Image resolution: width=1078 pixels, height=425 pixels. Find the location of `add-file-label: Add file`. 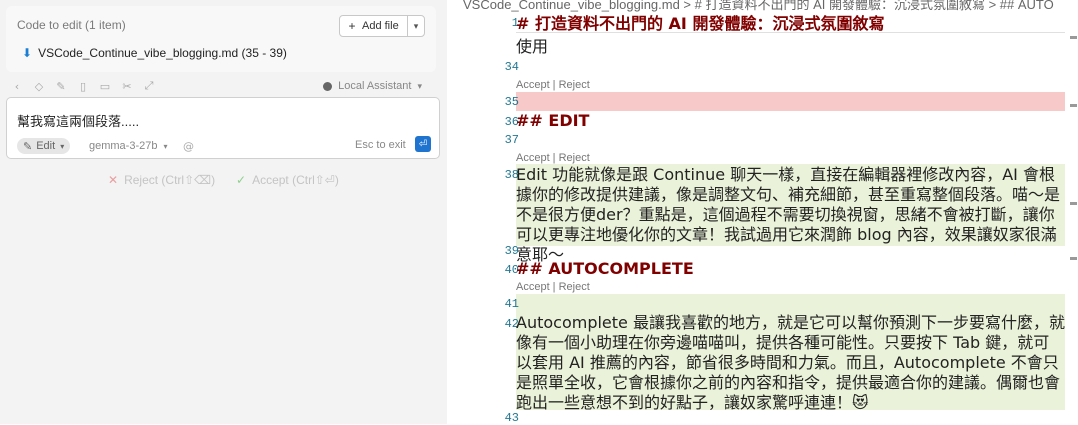

add-file-label: Add file is located at coordinates (380, 26).